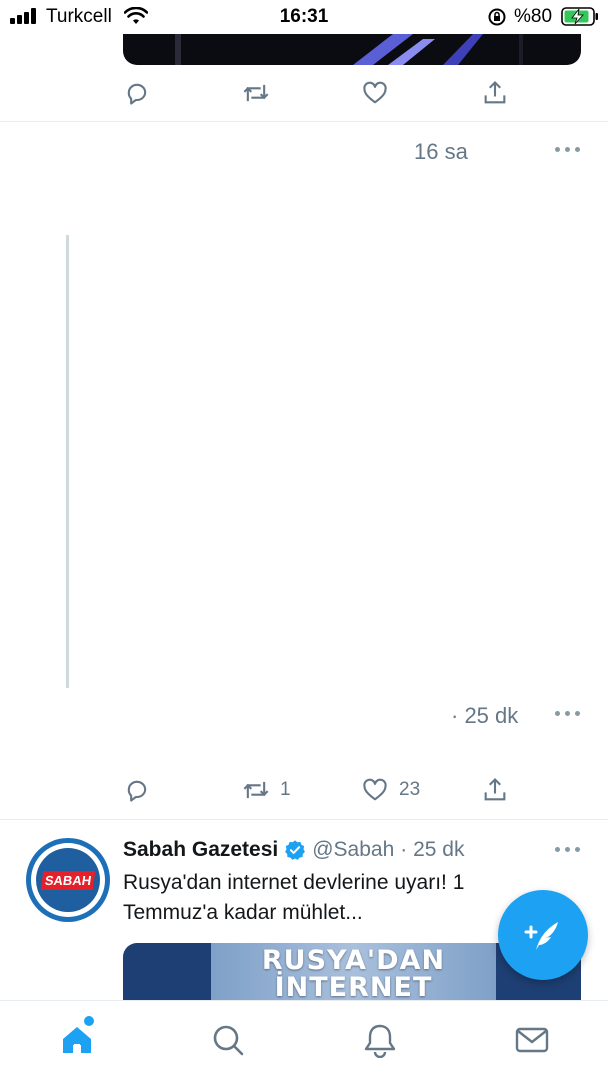  What do you see at coordinates (285, 789) in the screenshot?
I see `retweet-count: 1` at bounding box center [285, 789].